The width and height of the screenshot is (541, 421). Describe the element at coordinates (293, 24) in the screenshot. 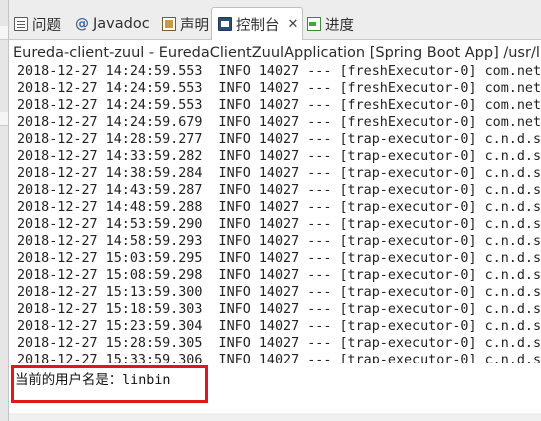

I see `close-icon: ✕` at that location.